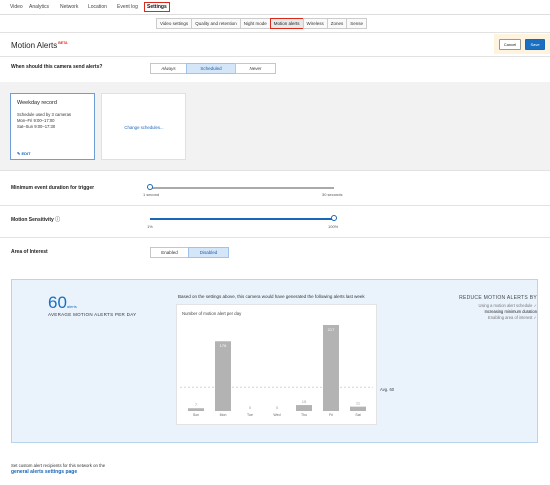  What do you see at coordinates (387, 389) in the screenshot?
I see `average-line-label: Avg. 60` at bounding box center [387, 389].